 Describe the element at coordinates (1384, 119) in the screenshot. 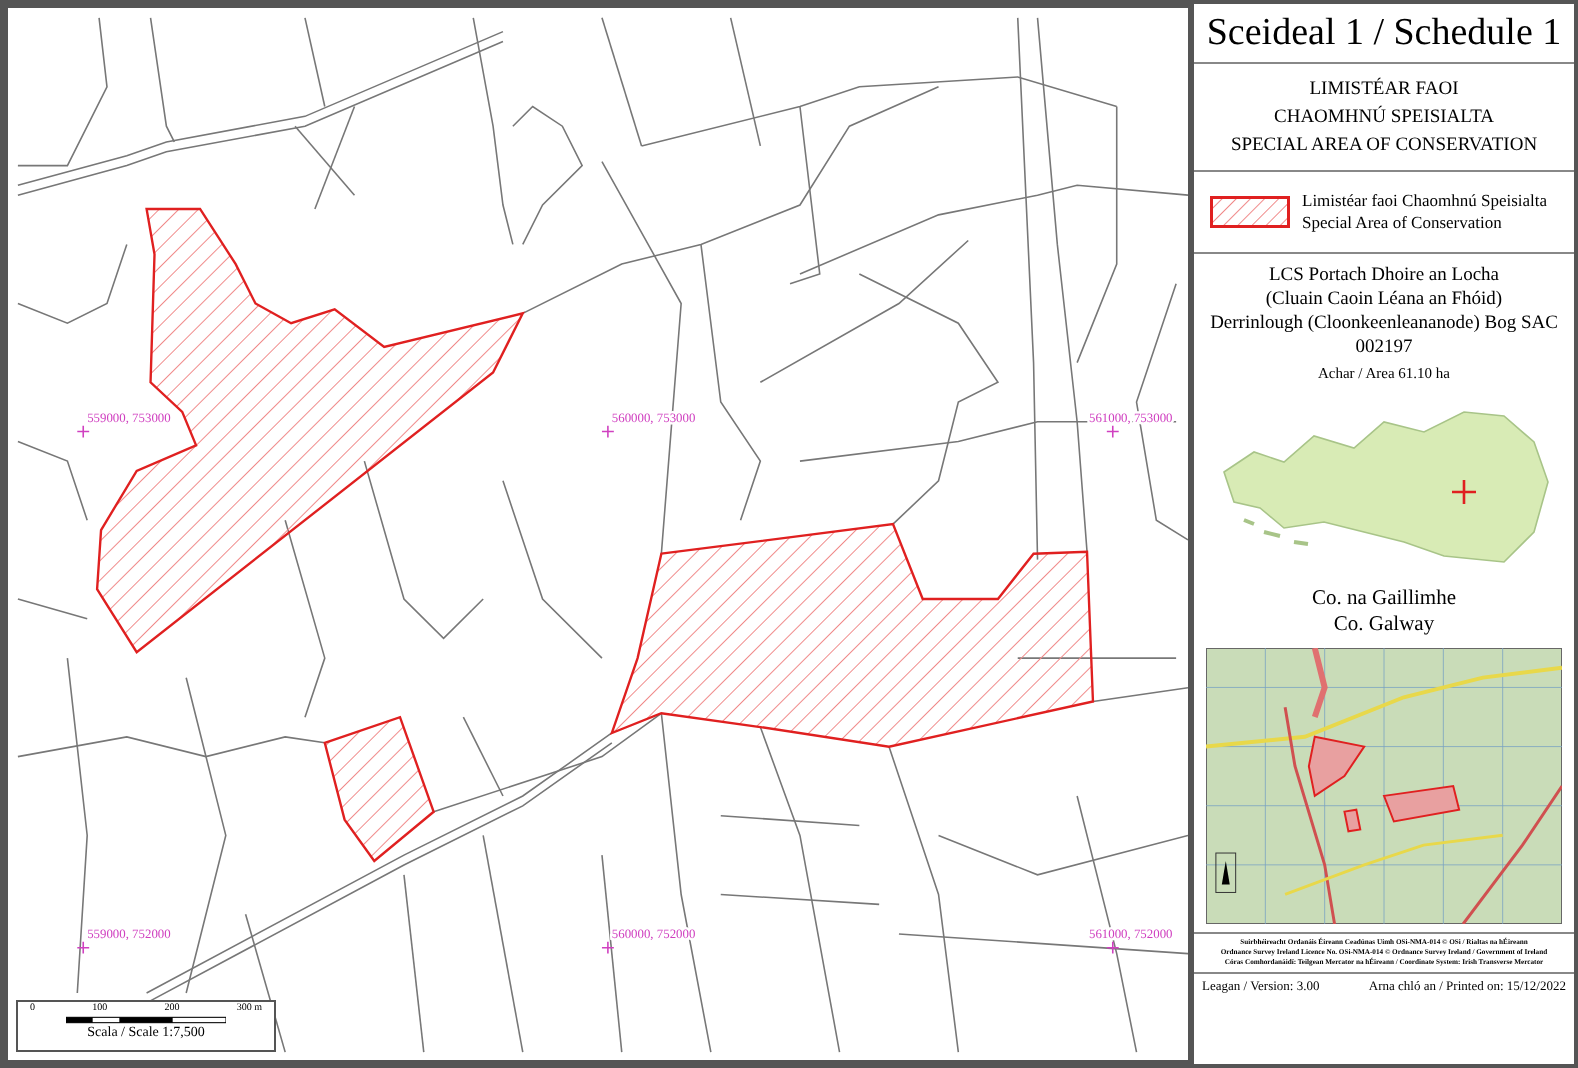

I see `heading-line: CHAOMHNÚ SPEISIALTA` at that location.